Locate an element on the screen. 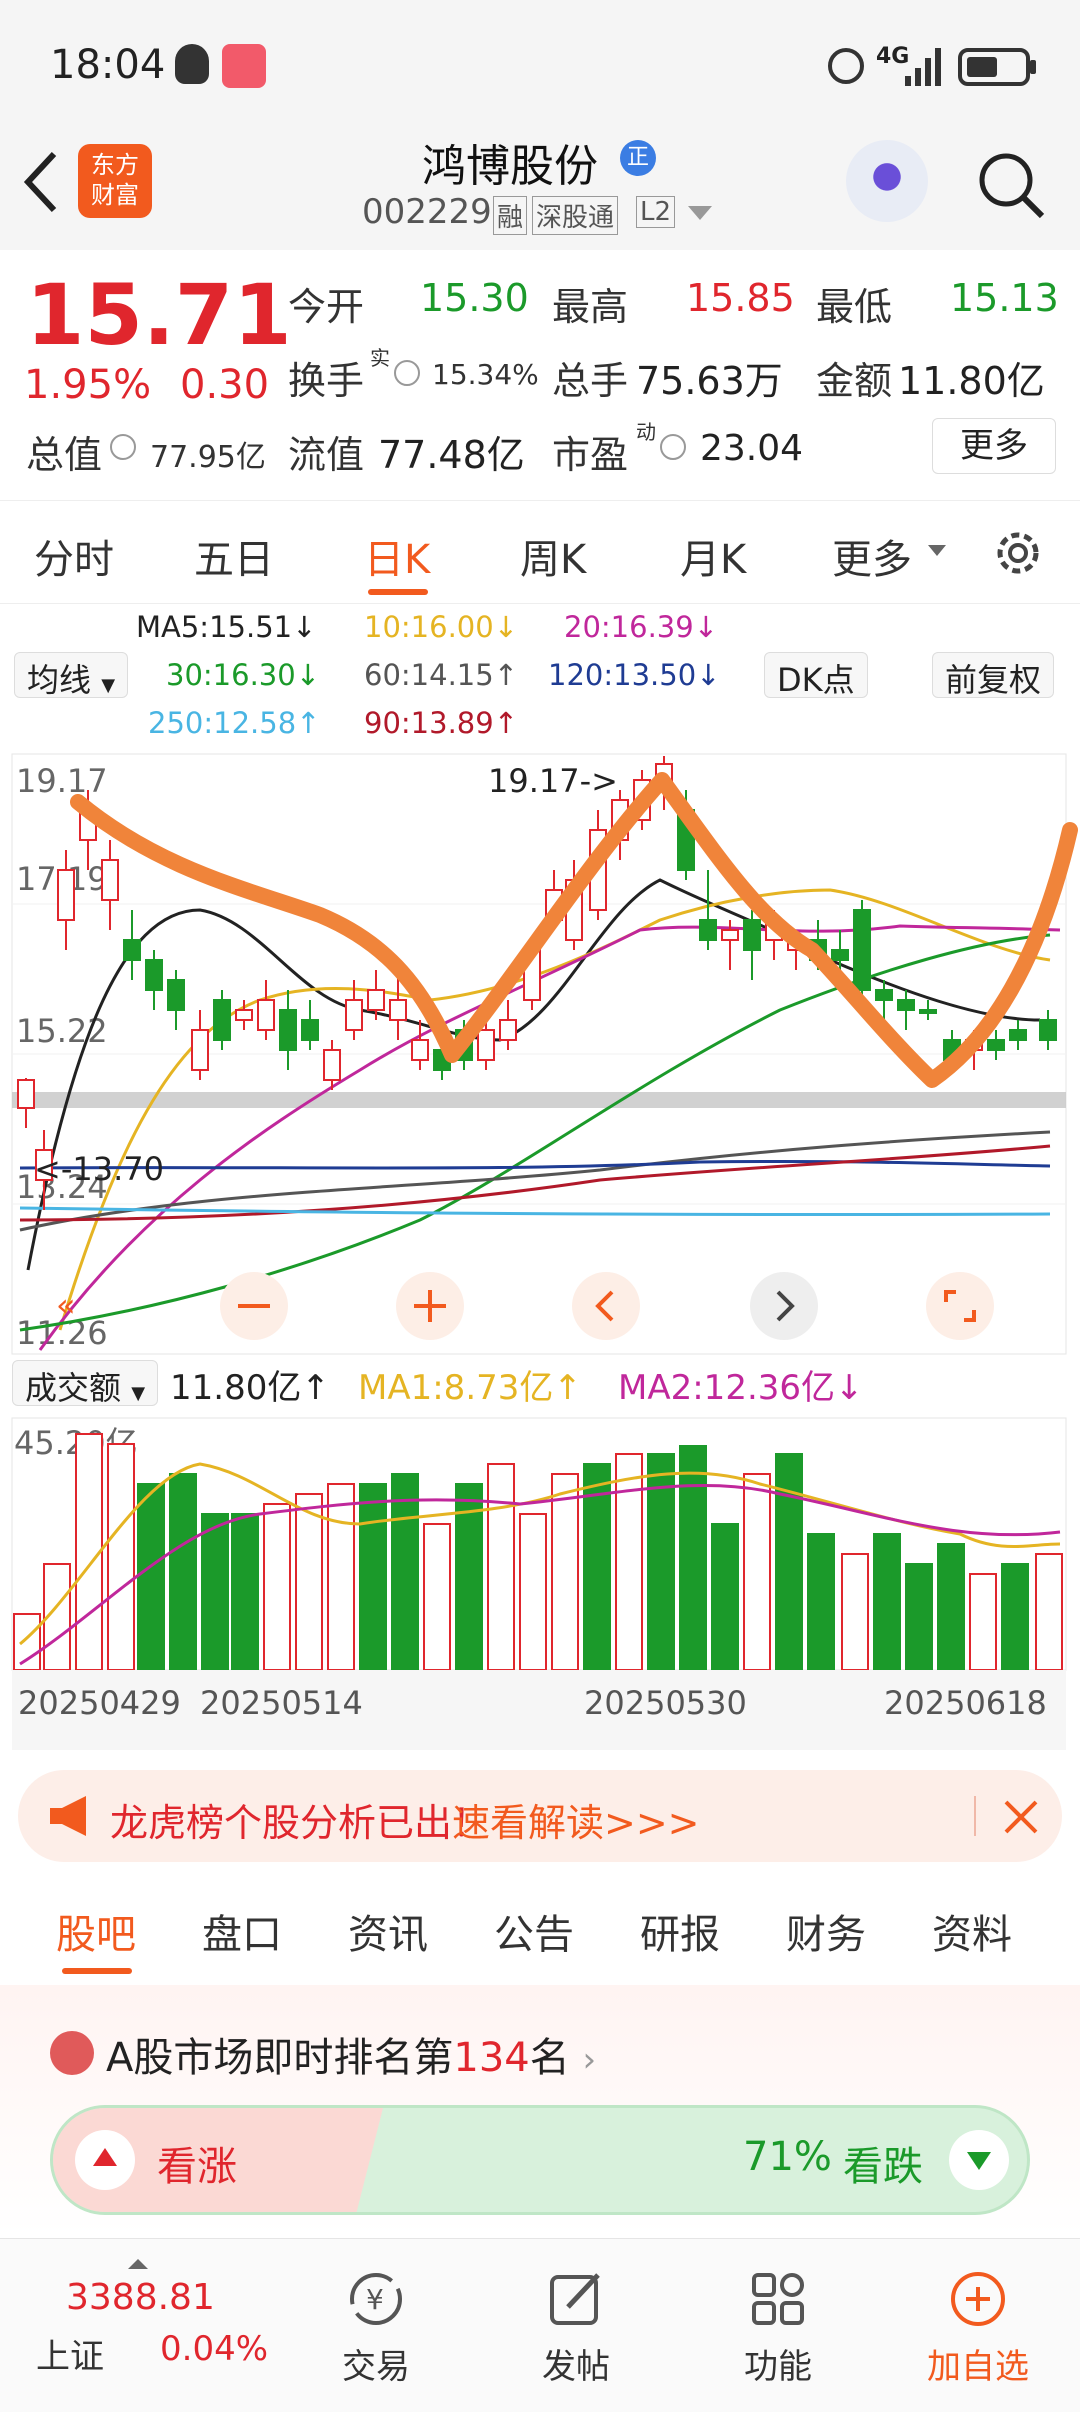  ranking-row: A股市场即时排名第134名 › is located at coordinates (351, 2054).